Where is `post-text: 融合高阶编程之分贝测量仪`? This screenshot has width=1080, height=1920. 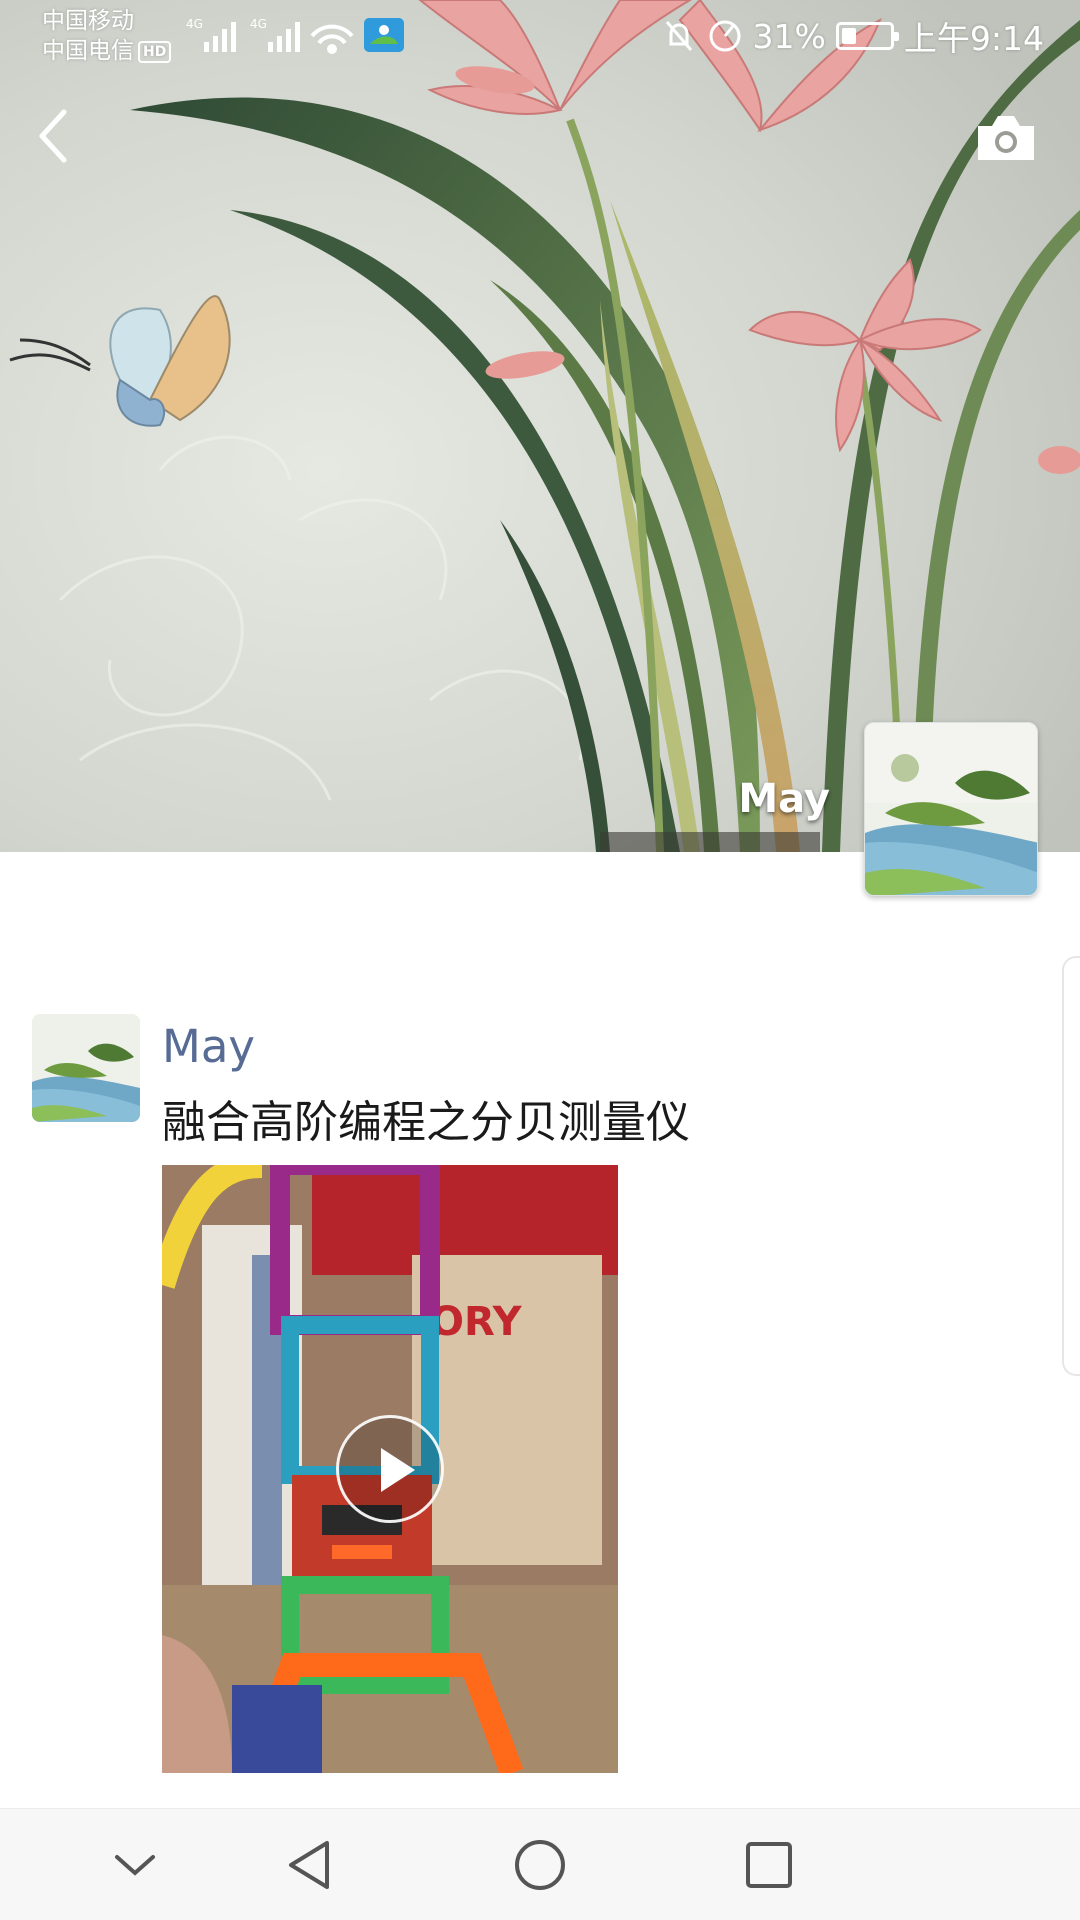 post-text: 融合高阶编程之分贝测量仪 is located at coordinates (426, 1122).